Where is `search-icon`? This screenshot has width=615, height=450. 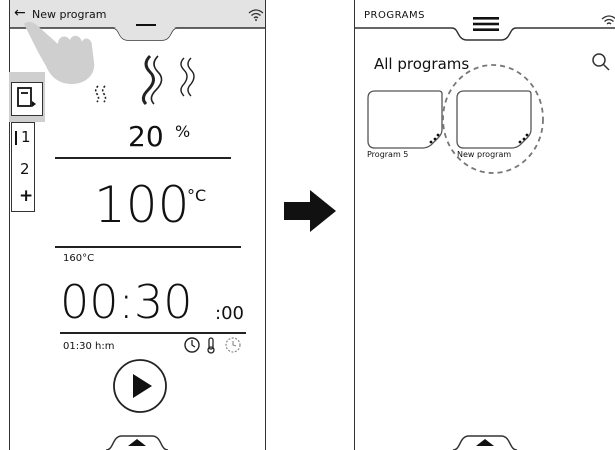 search-icon is located at coordinates (601, 62).